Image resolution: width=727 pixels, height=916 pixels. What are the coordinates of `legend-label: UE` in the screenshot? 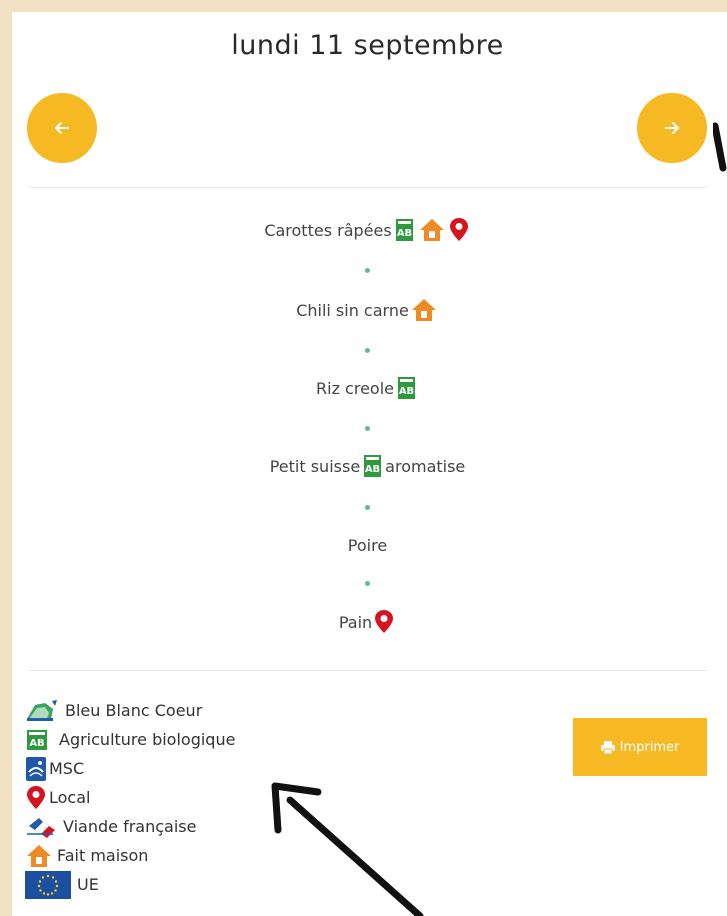 It's located at (88, 884).